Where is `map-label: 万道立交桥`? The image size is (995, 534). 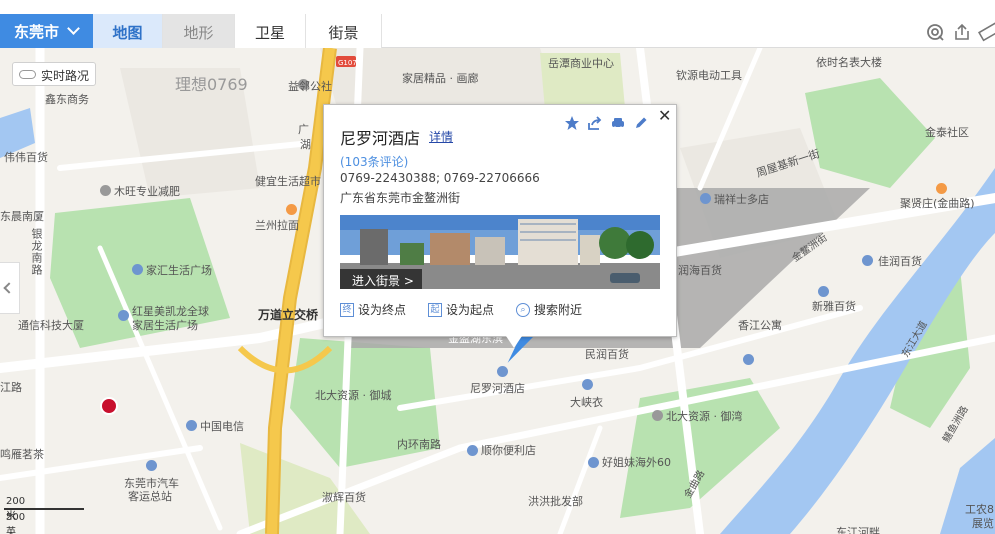 map-label: 万道立交桥 is located at coordinates (288, 315).